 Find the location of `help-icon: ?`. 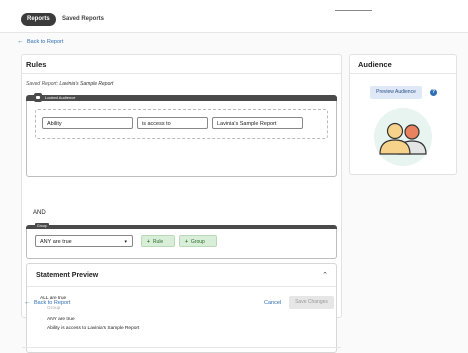

help-icon: ? is located at coordinates (433, 92).